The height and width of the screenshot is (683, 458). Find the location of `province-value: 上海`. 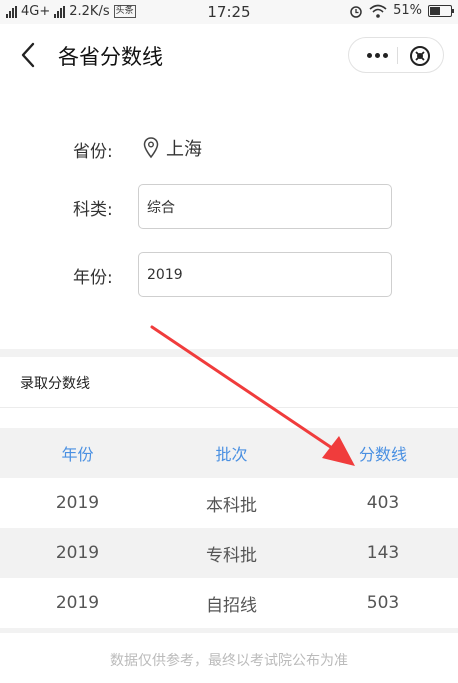

province-value: 上海 is located at coordinates (184, 149).